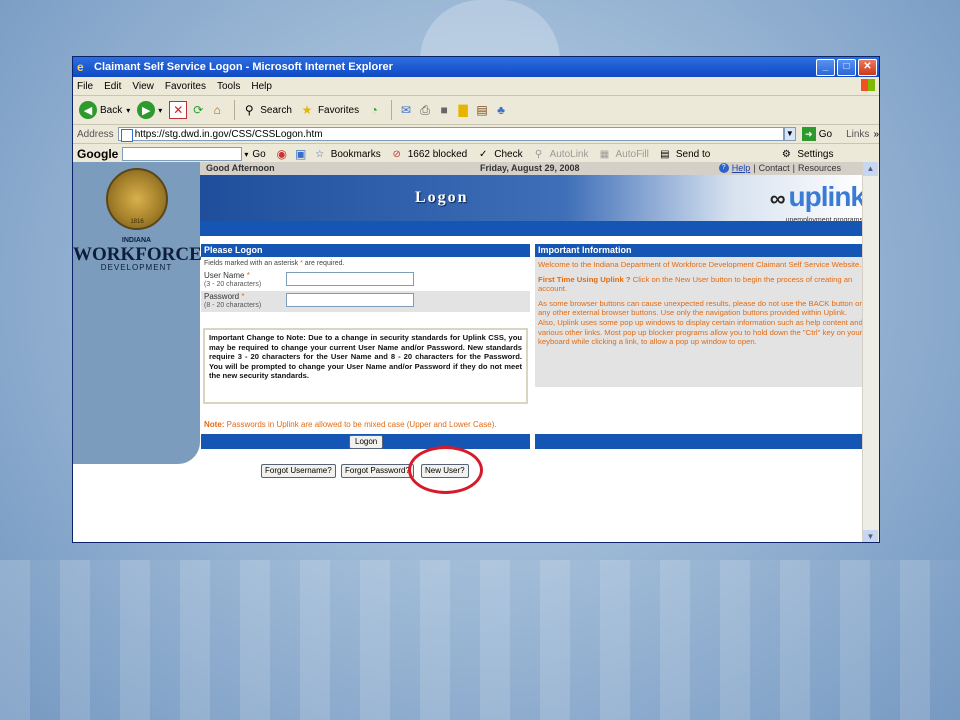 The width and height of the screenshot is (960, 720). I want to click on go-arrow-icon: ➜, so click(808, 134).